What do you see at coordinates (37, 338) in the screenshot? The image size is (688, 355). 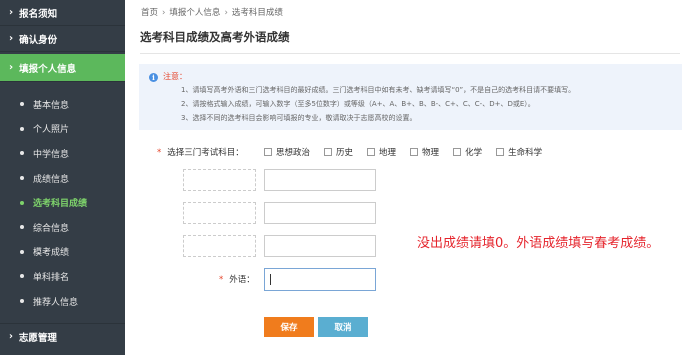 I see `menu-label: 志愿管理` at bounding box center [37, 338].